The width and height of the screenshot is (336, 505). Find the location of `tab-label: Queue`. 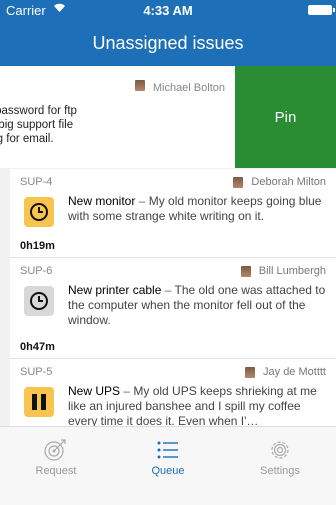

tab-label: Queue is located at coordinates (168, 471).